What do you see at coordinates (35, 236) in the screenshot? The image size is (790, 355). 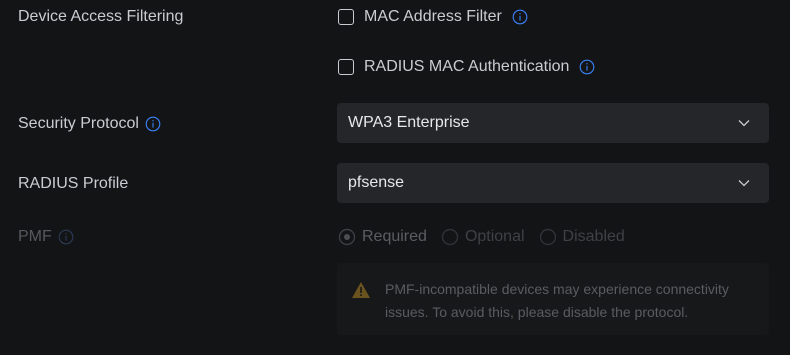 I see `pmf-text: PMF` at bounding box center [35, 236].